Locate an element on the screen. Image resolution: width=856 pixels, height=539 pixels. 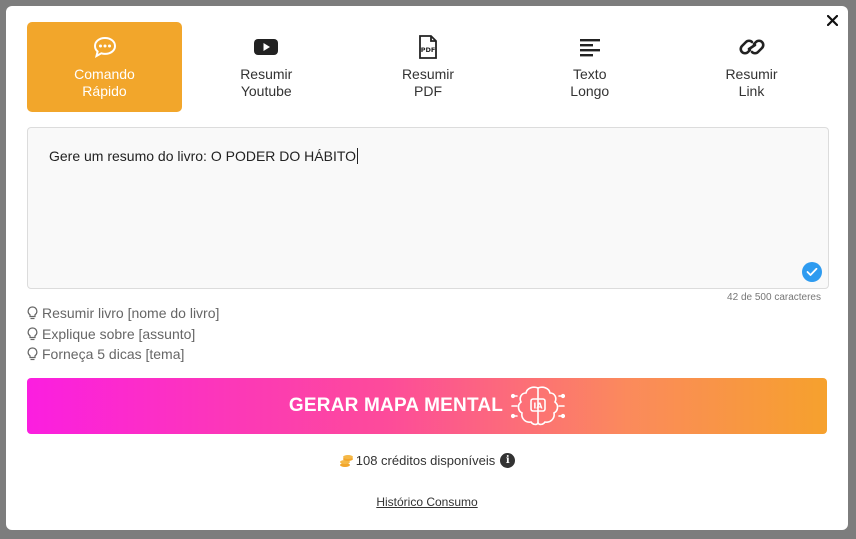
history-link: Histórico Consumo is located at coordinates (427, 502).